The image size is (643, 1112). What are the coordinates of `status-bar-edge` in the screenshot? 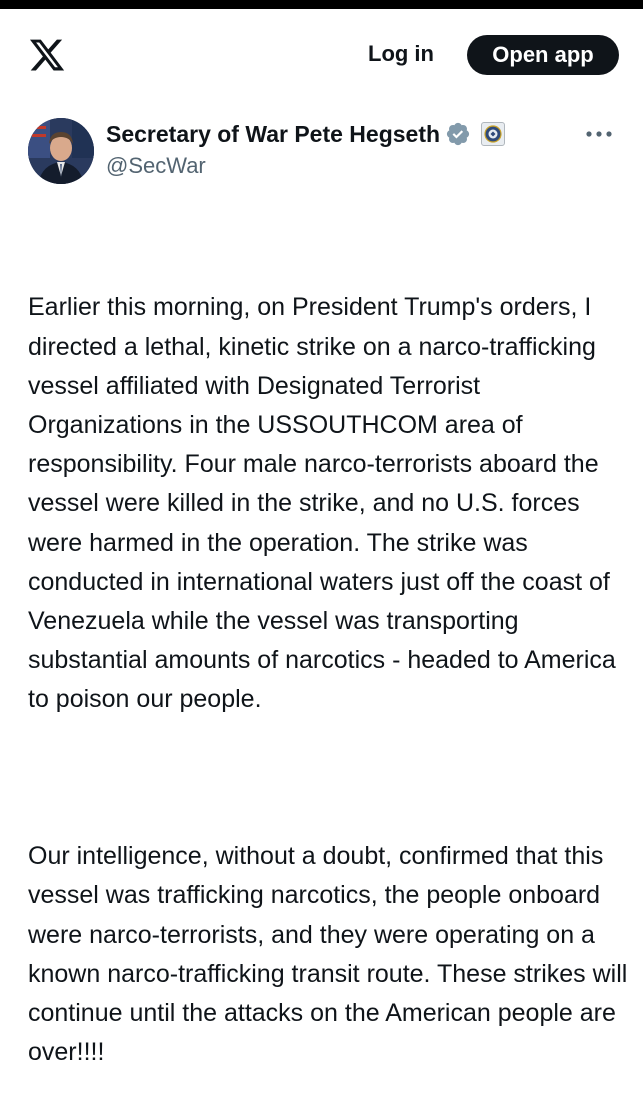 It's located at (321, 4).